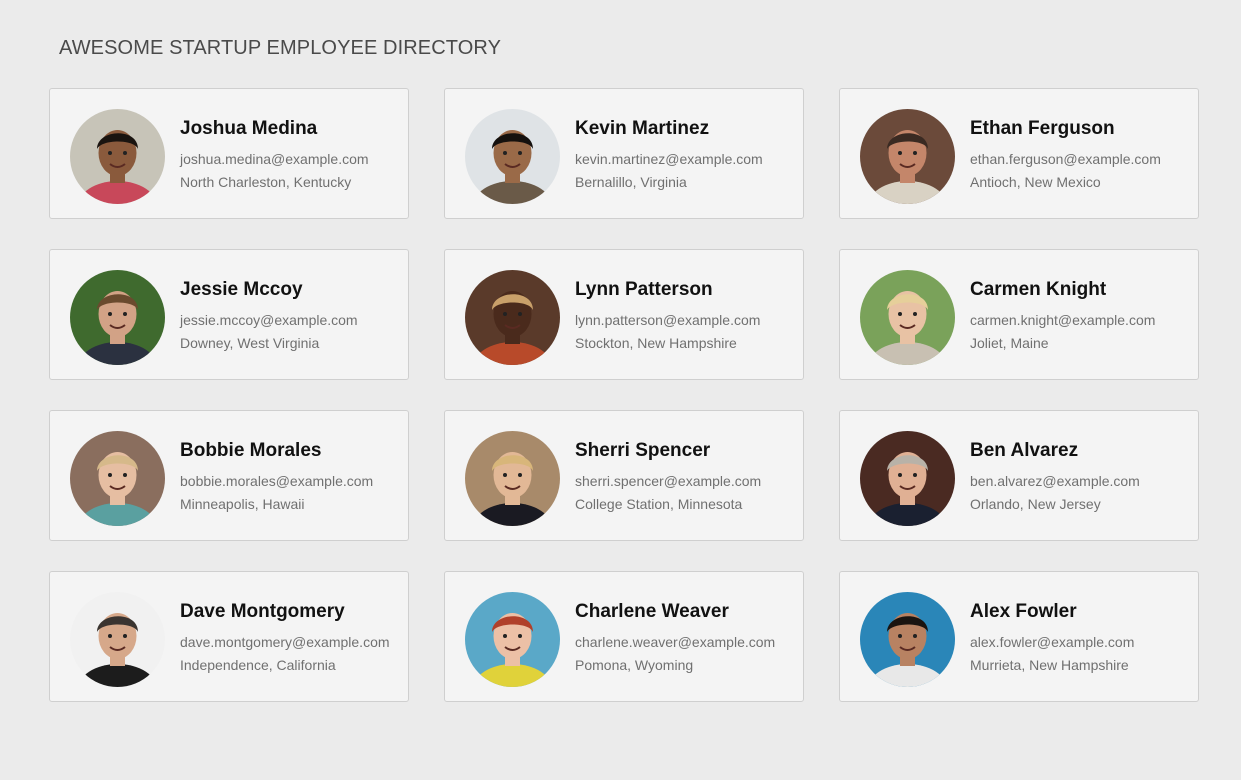 The image size is (1241, 780). Describe the element at coordinates (250, 343) in the screenshot. I see `employee-location: Downey, West Virginia` at that location.